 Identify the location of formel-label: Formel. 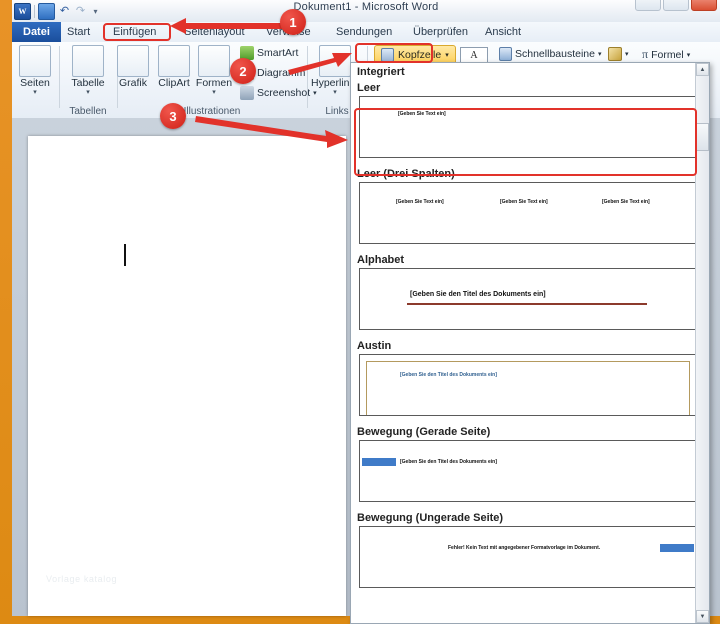
(667, 54).